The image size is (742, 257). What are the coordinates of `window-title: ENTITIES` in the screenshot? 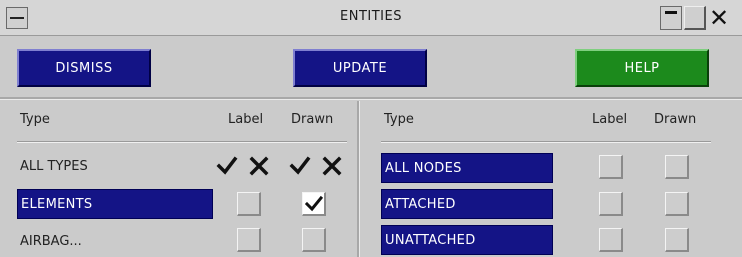 It's located at (371, 16).